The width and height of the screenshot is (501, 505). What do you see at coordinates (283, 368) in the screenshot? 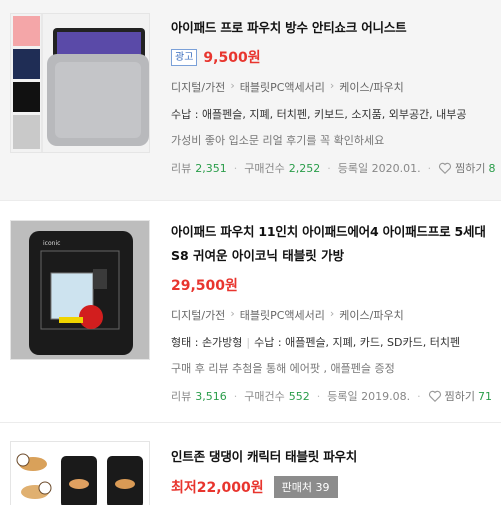
I see `product-description: 구매 후 리뷰 추첨을 통해 에어팟 , 애플펜슬 증정` at bounding box center [283, 368].